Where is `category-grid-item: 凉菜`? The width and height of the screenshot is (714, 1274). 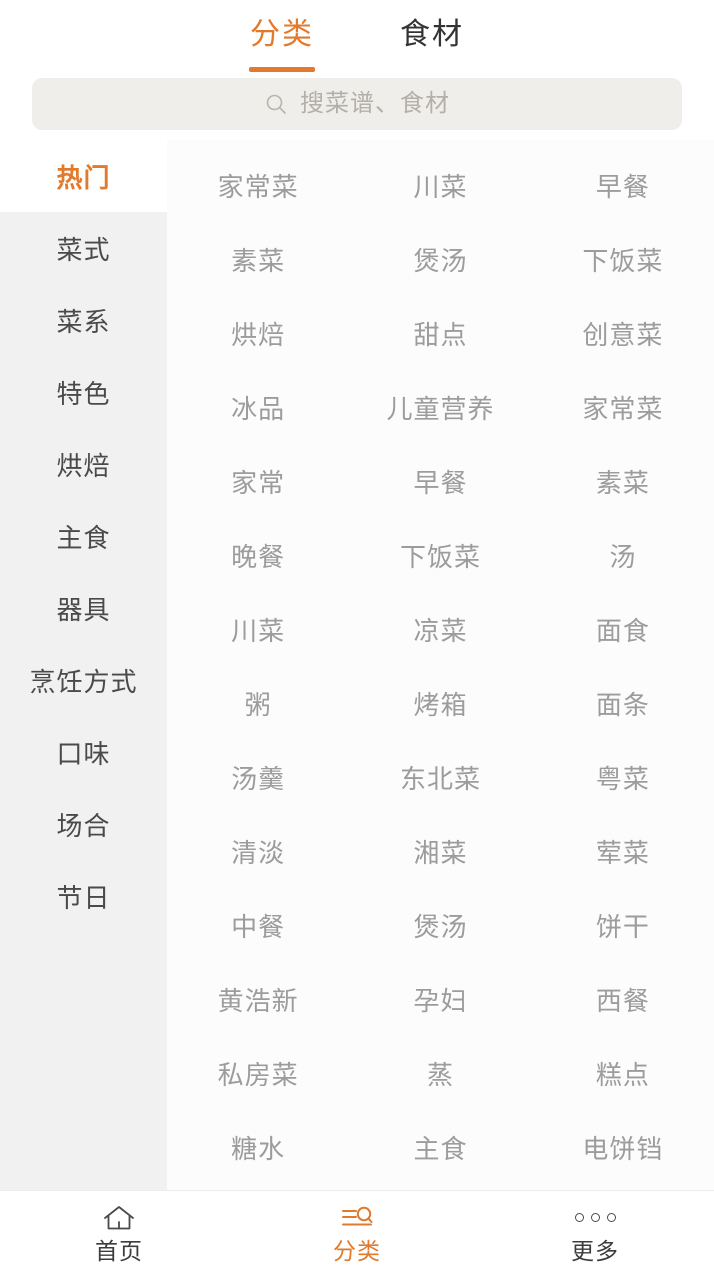
category-grid-item: 凉菜 is located at coordinates (440, 629).